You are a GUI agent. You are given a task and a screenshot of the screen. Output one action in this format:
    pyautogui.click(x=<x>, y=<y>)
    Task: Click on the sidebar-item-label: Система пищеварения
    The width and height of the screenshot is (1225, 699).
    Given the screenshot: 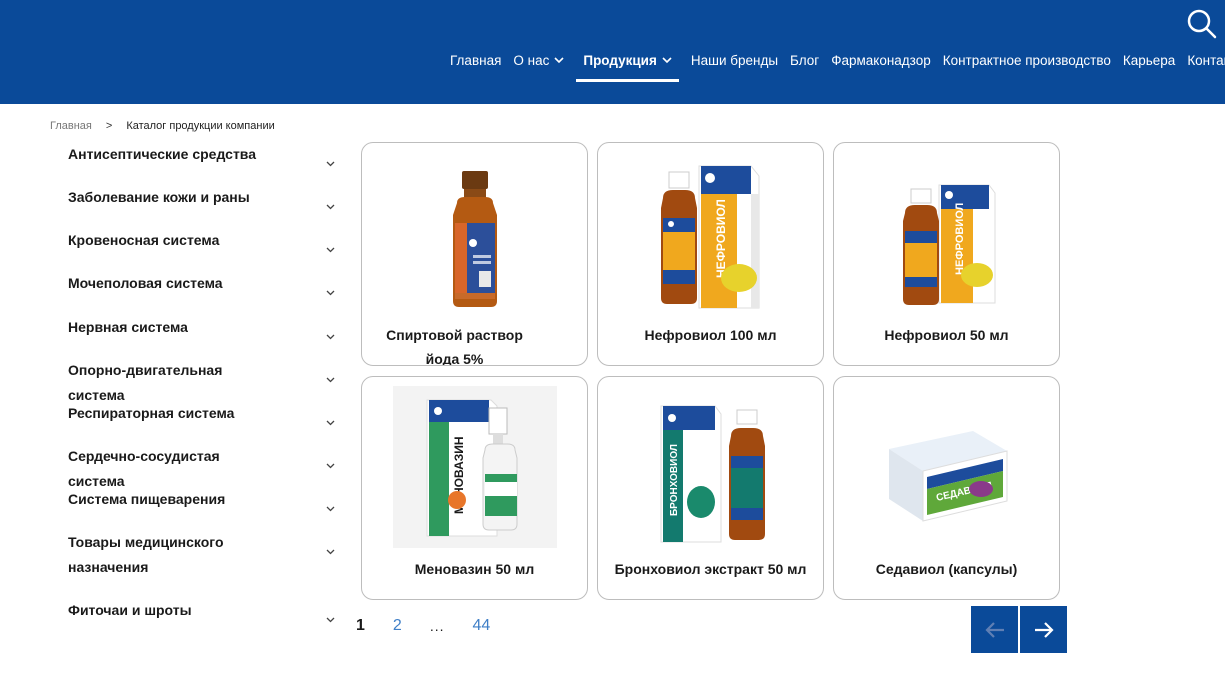 What is the action you would take?
    pyautogui.click(x=147, y=499)
    